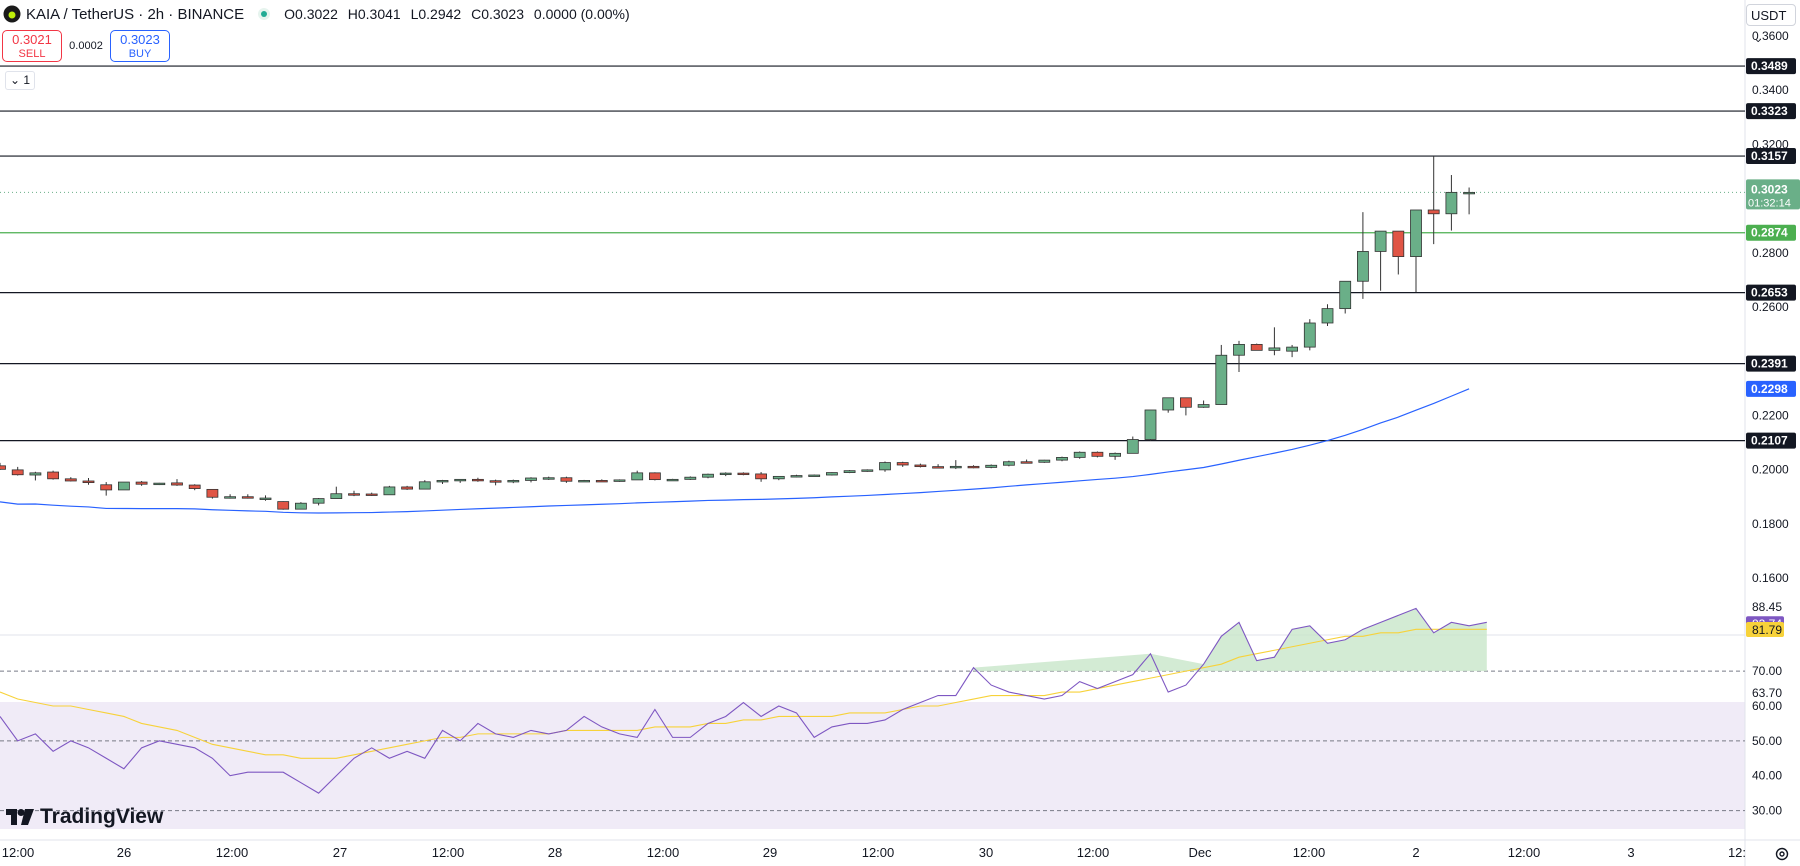  What do you see at coordinates (1767, 776) in the screenshot?
I see `rsi-tick-label: 40.00` at bounding box center [1767, 776].